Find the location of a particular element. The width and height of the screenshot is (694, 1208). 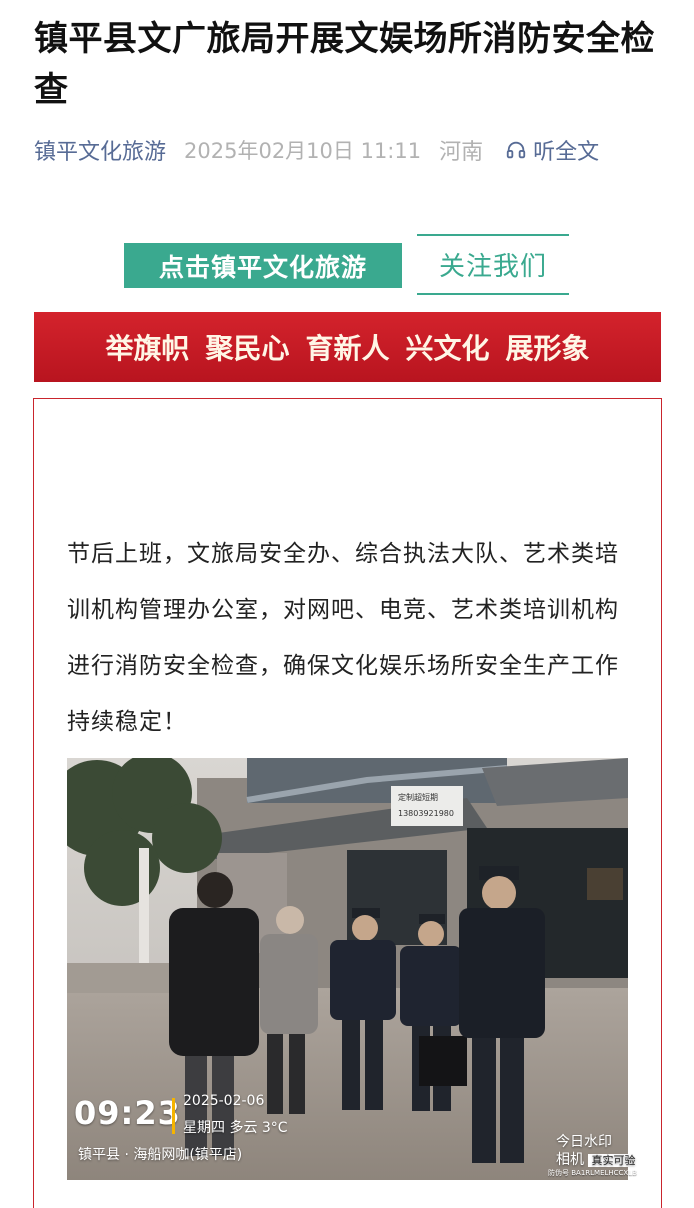

article-meta: 镇平文化旅游 2025年02月10日 11:11 河南 听全文 is located at coordinates (316, 150).